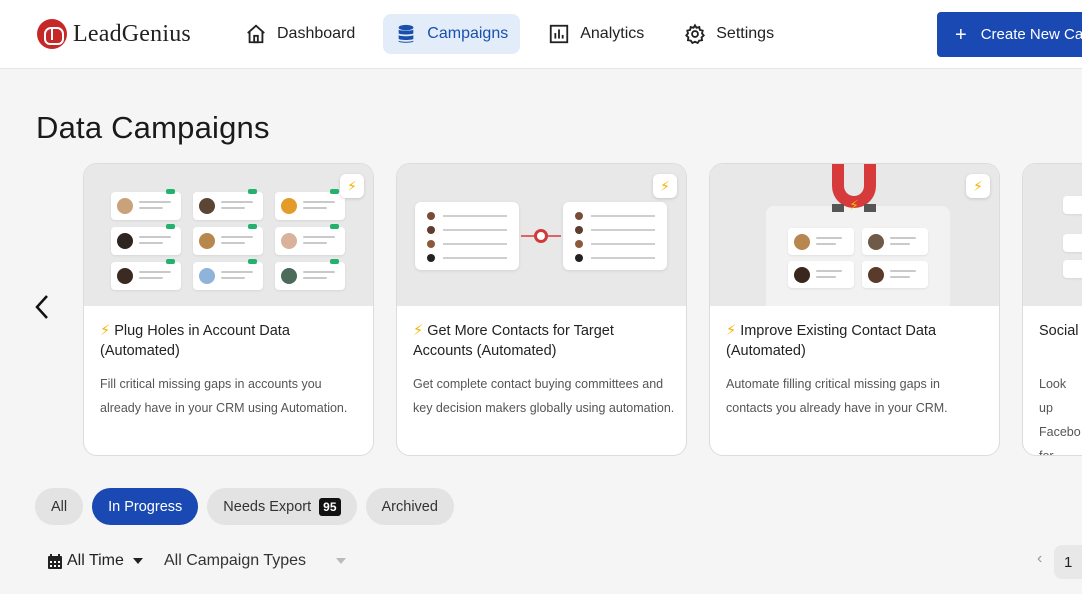  What do you see at coordinates (282, 506) in the screenshot?
I see `tab-needs-export: Needs Export 95` at bounding box center [282, 506].